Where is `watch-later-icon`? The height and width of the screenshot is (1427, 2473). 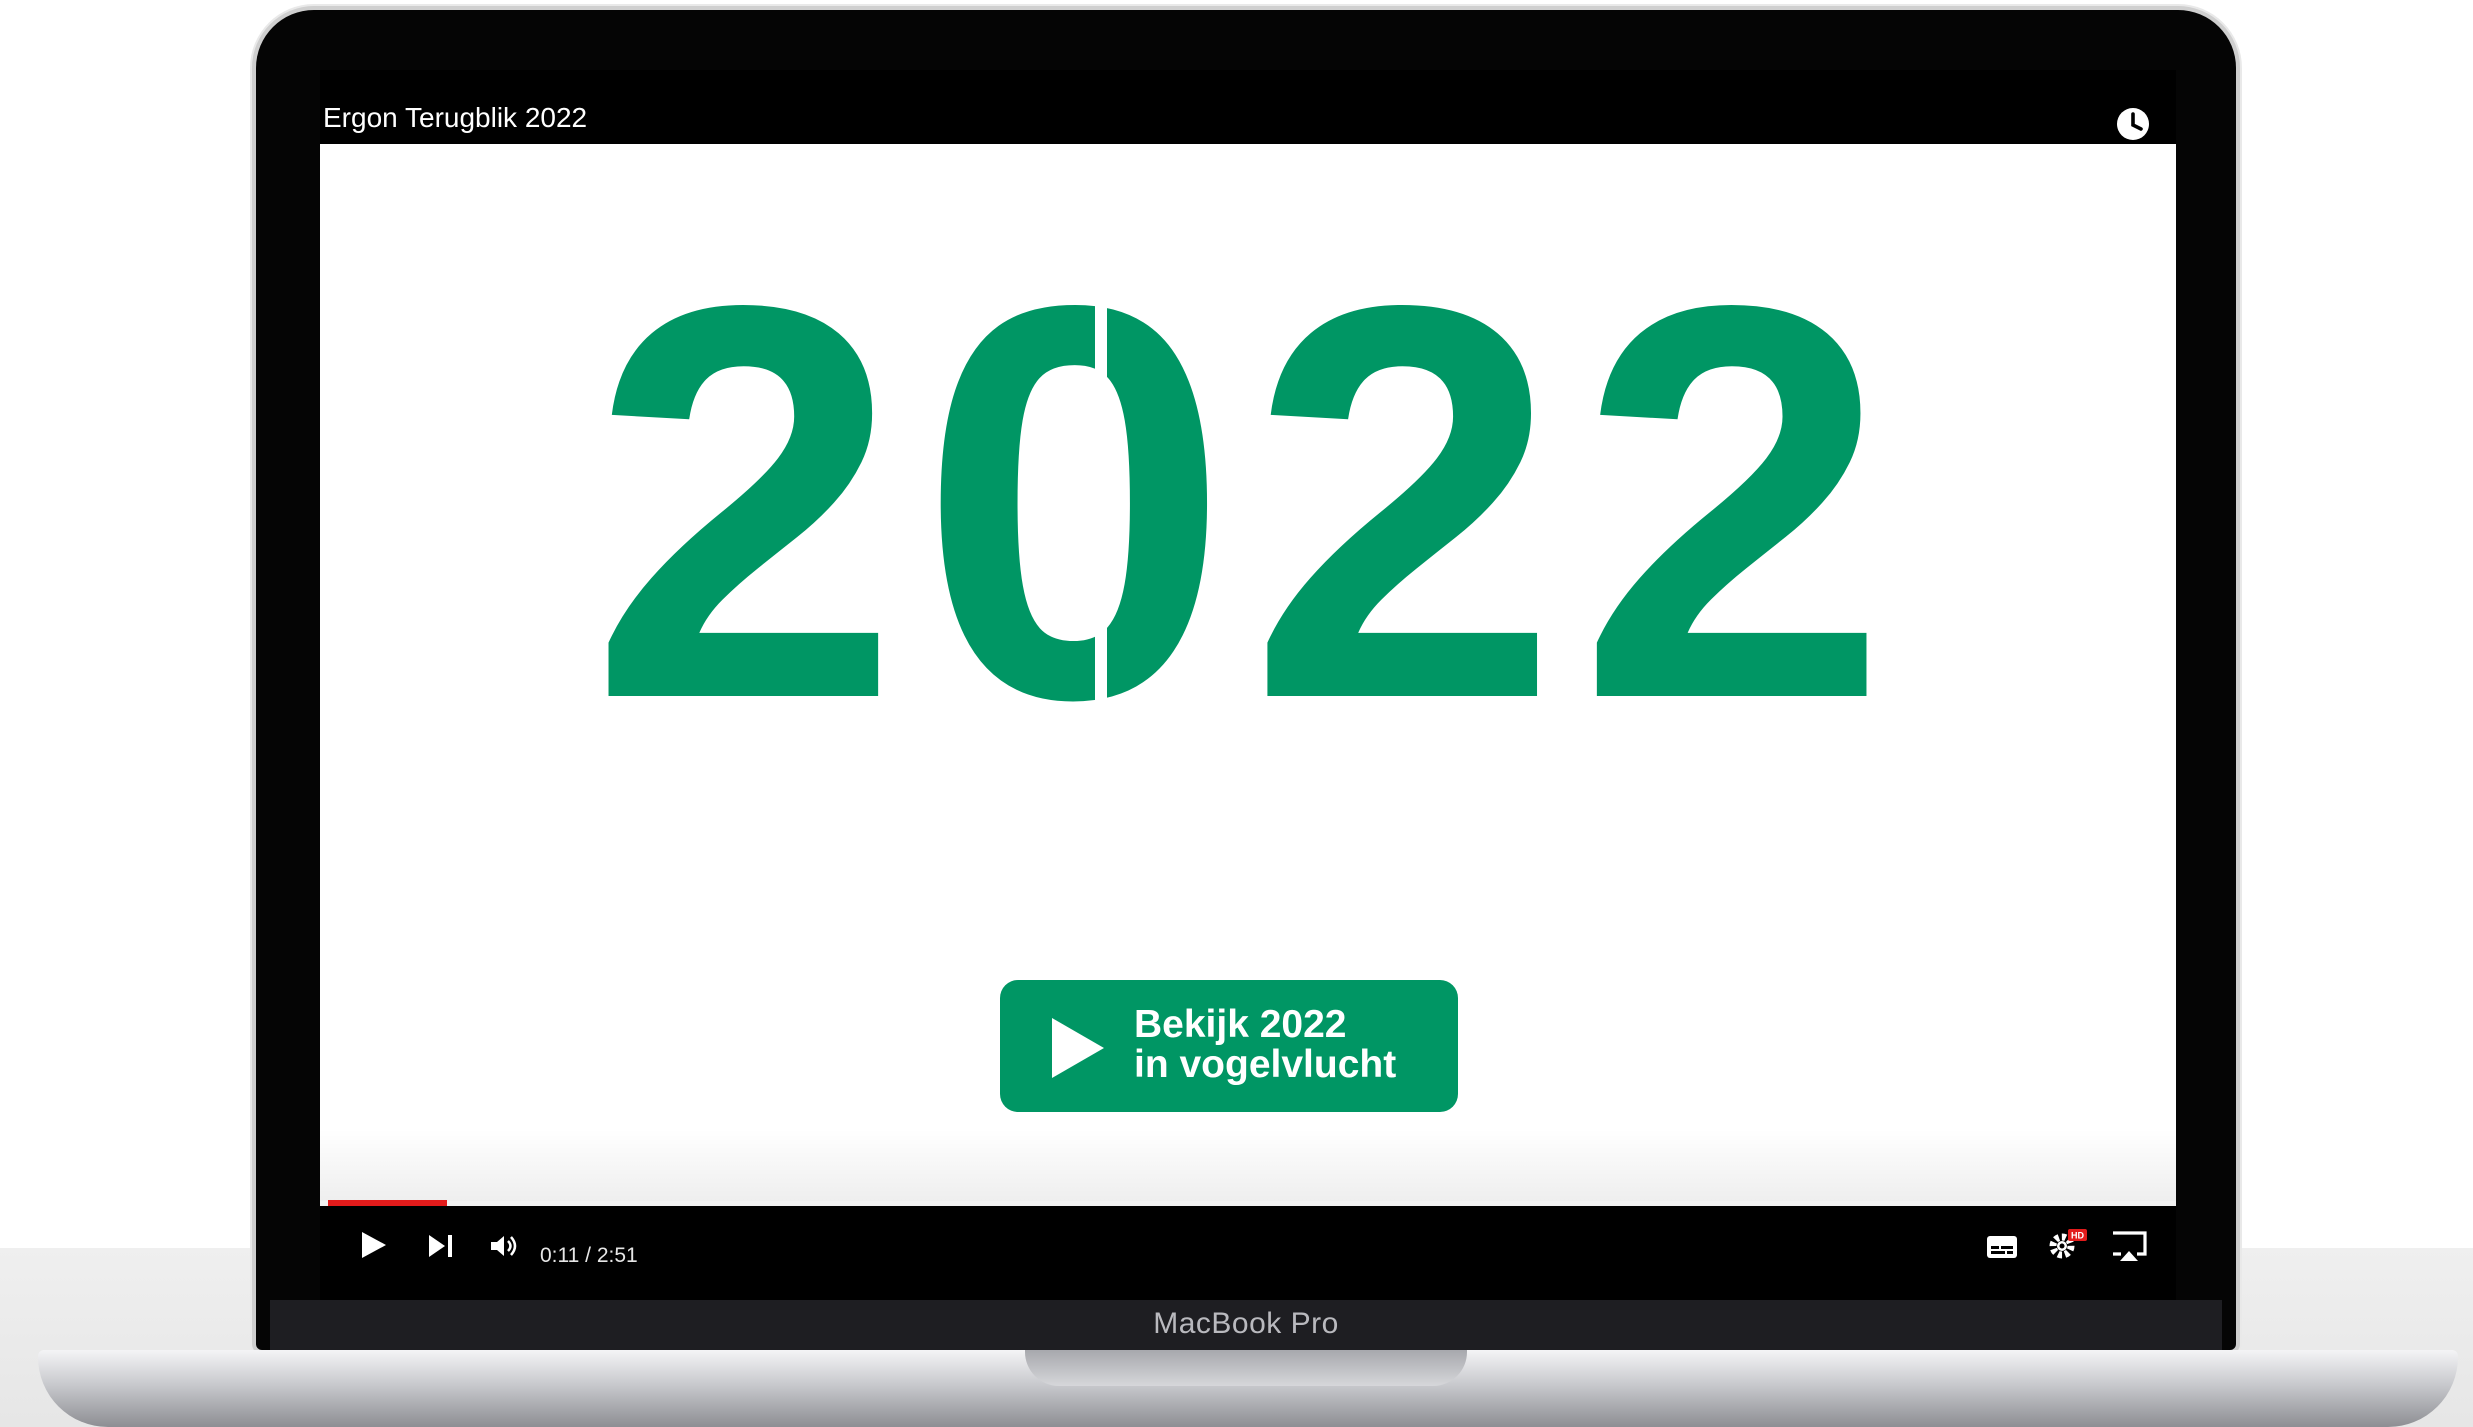 watch-later-icon is located at coordinates (2133, 124).